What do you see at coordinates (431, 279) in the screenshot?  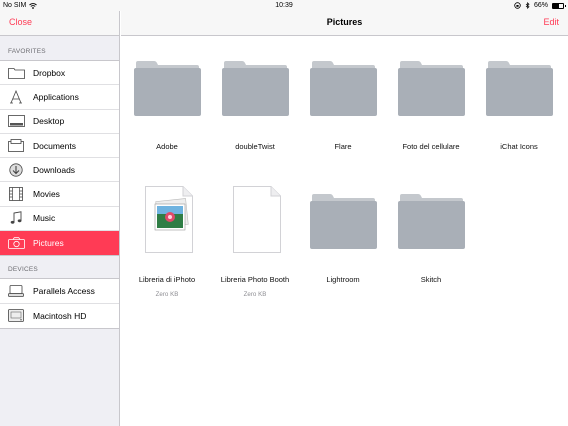 I see `item-name: Skitch` at bounding box center [431, 279].